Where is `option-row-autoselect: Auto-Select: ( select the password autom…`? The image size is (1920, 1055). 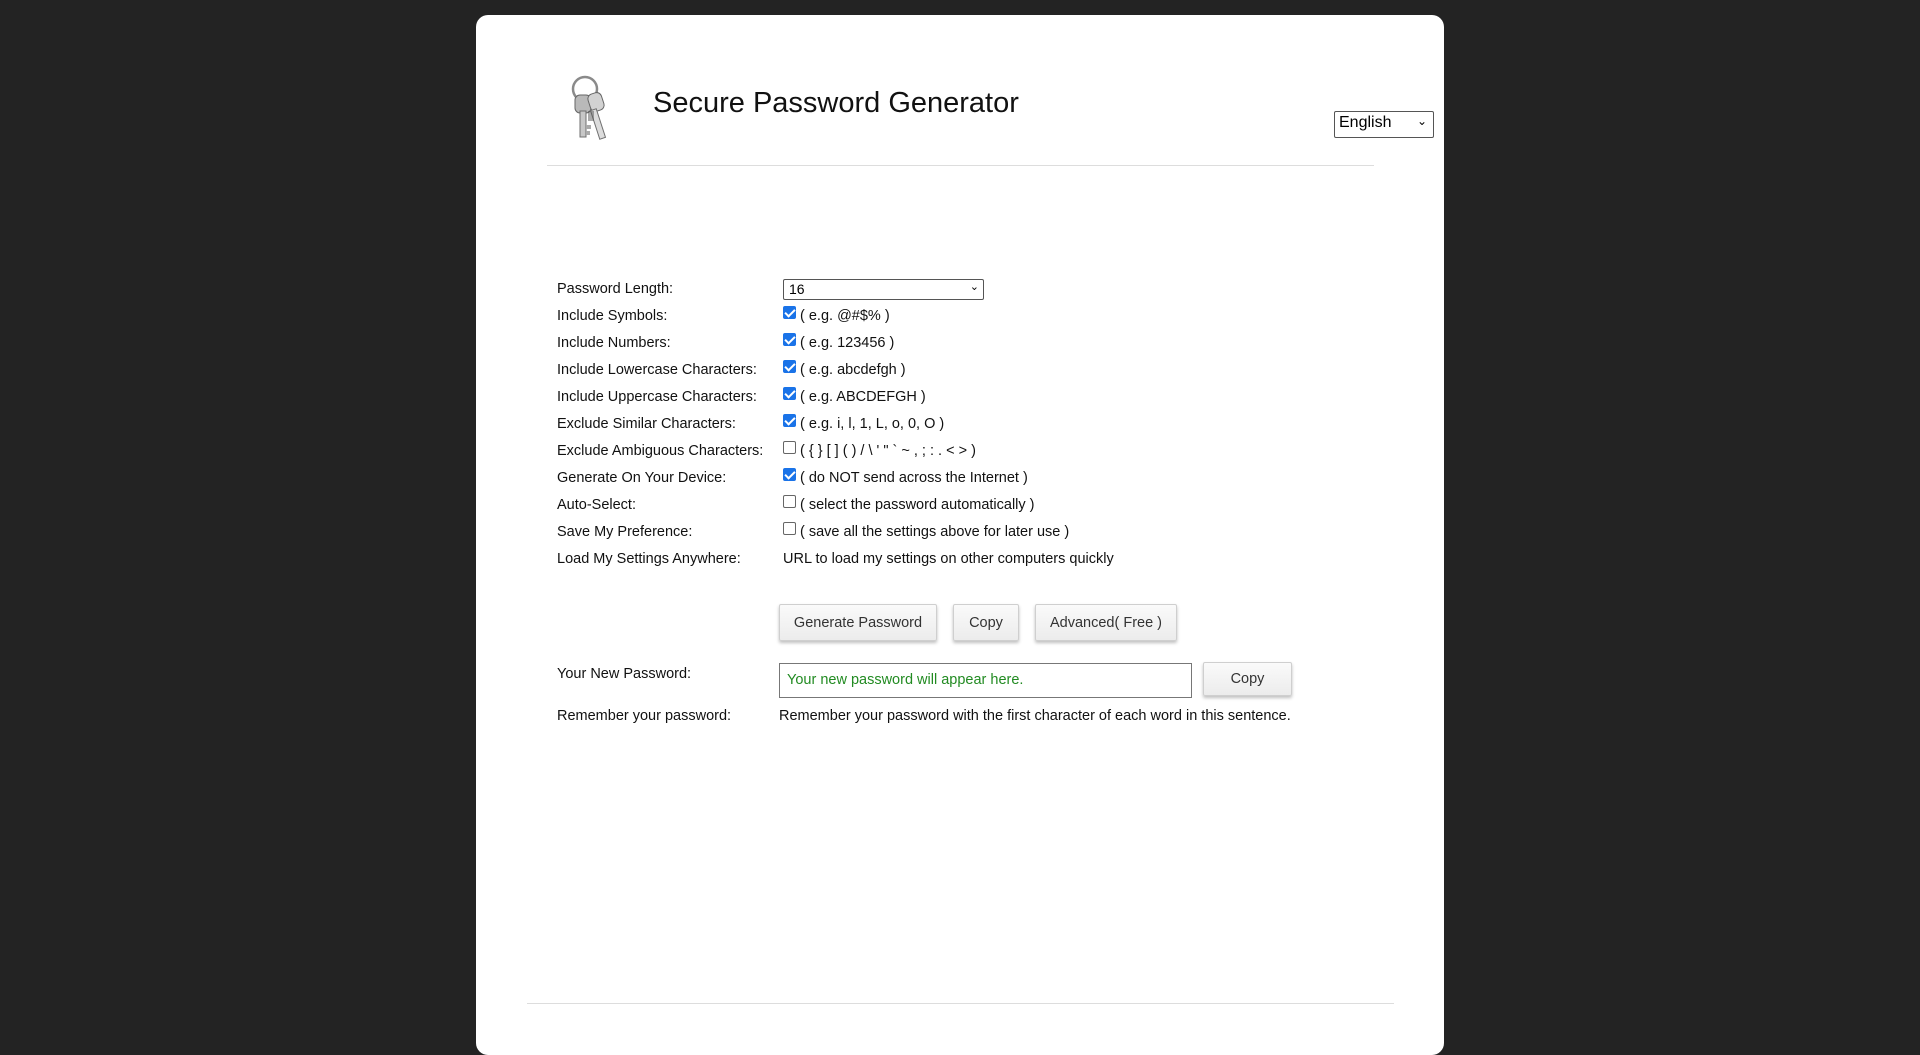 option-row-autoselect: Auto-Select: ( select the password autom… is located at coordinates (937, 504).